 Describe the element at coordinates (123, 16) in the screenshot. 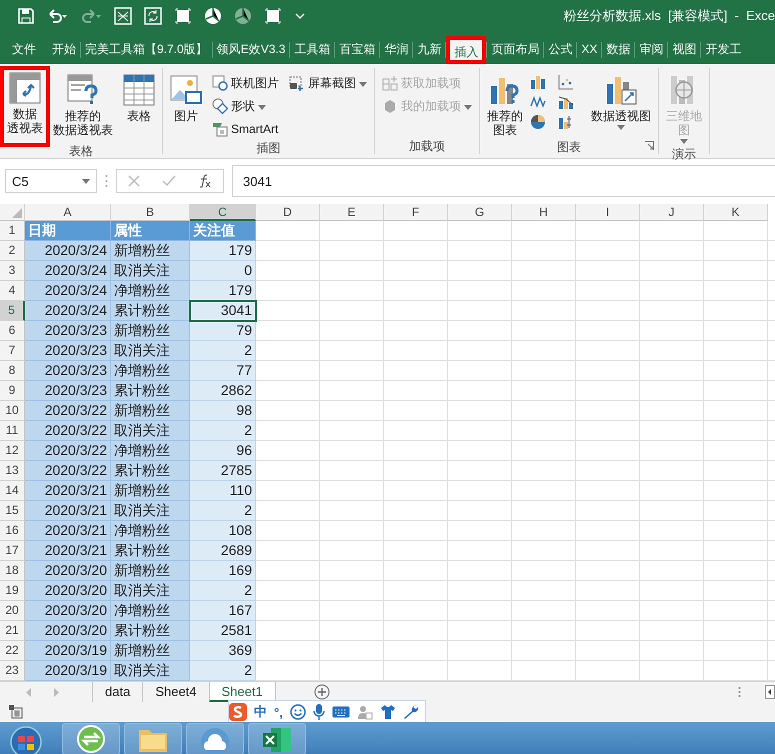

I see `grid-tool-icon` at that location.